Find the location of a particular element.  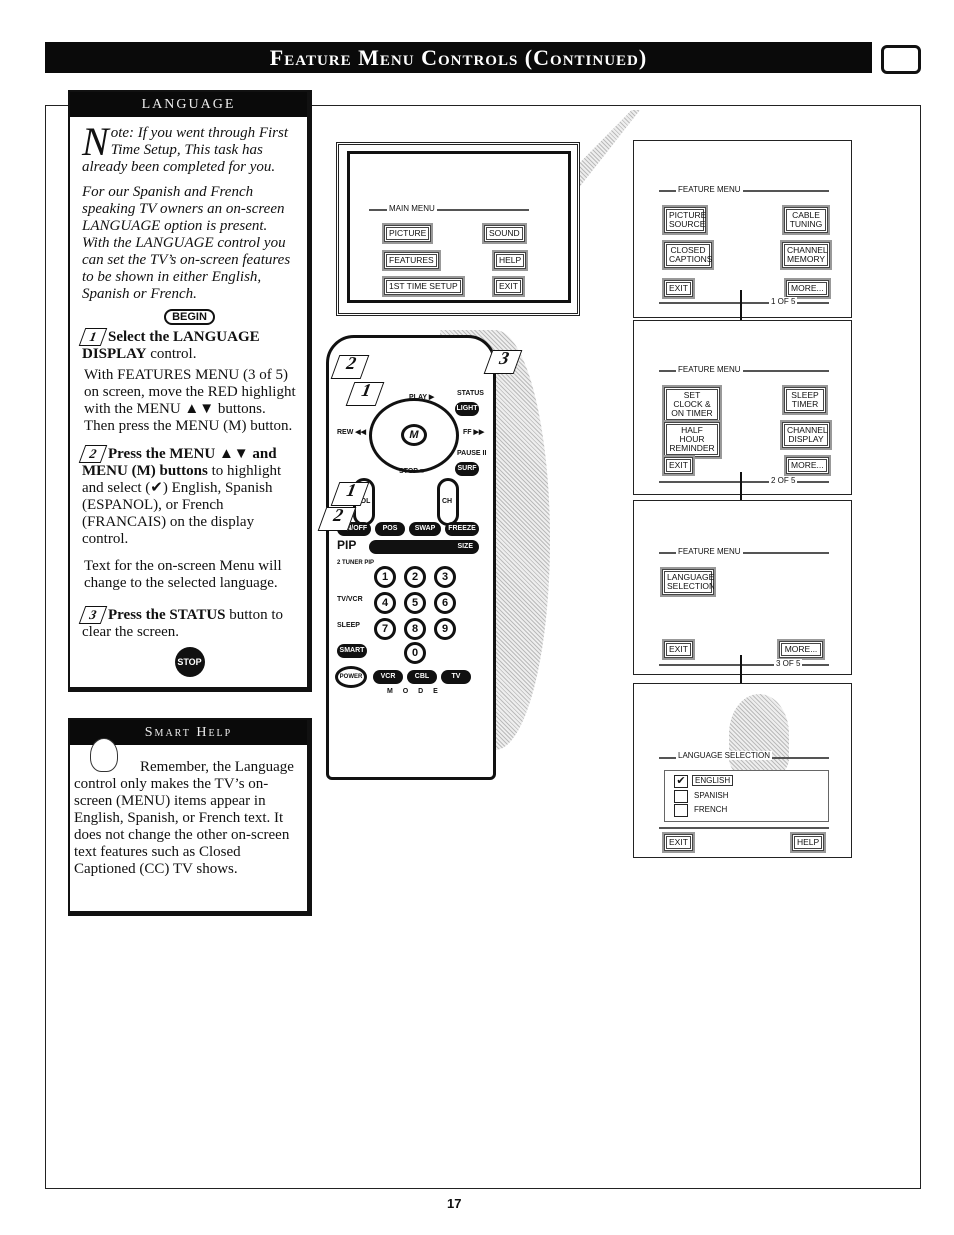

digit-5: 5 is located at coordinates (415, 603).